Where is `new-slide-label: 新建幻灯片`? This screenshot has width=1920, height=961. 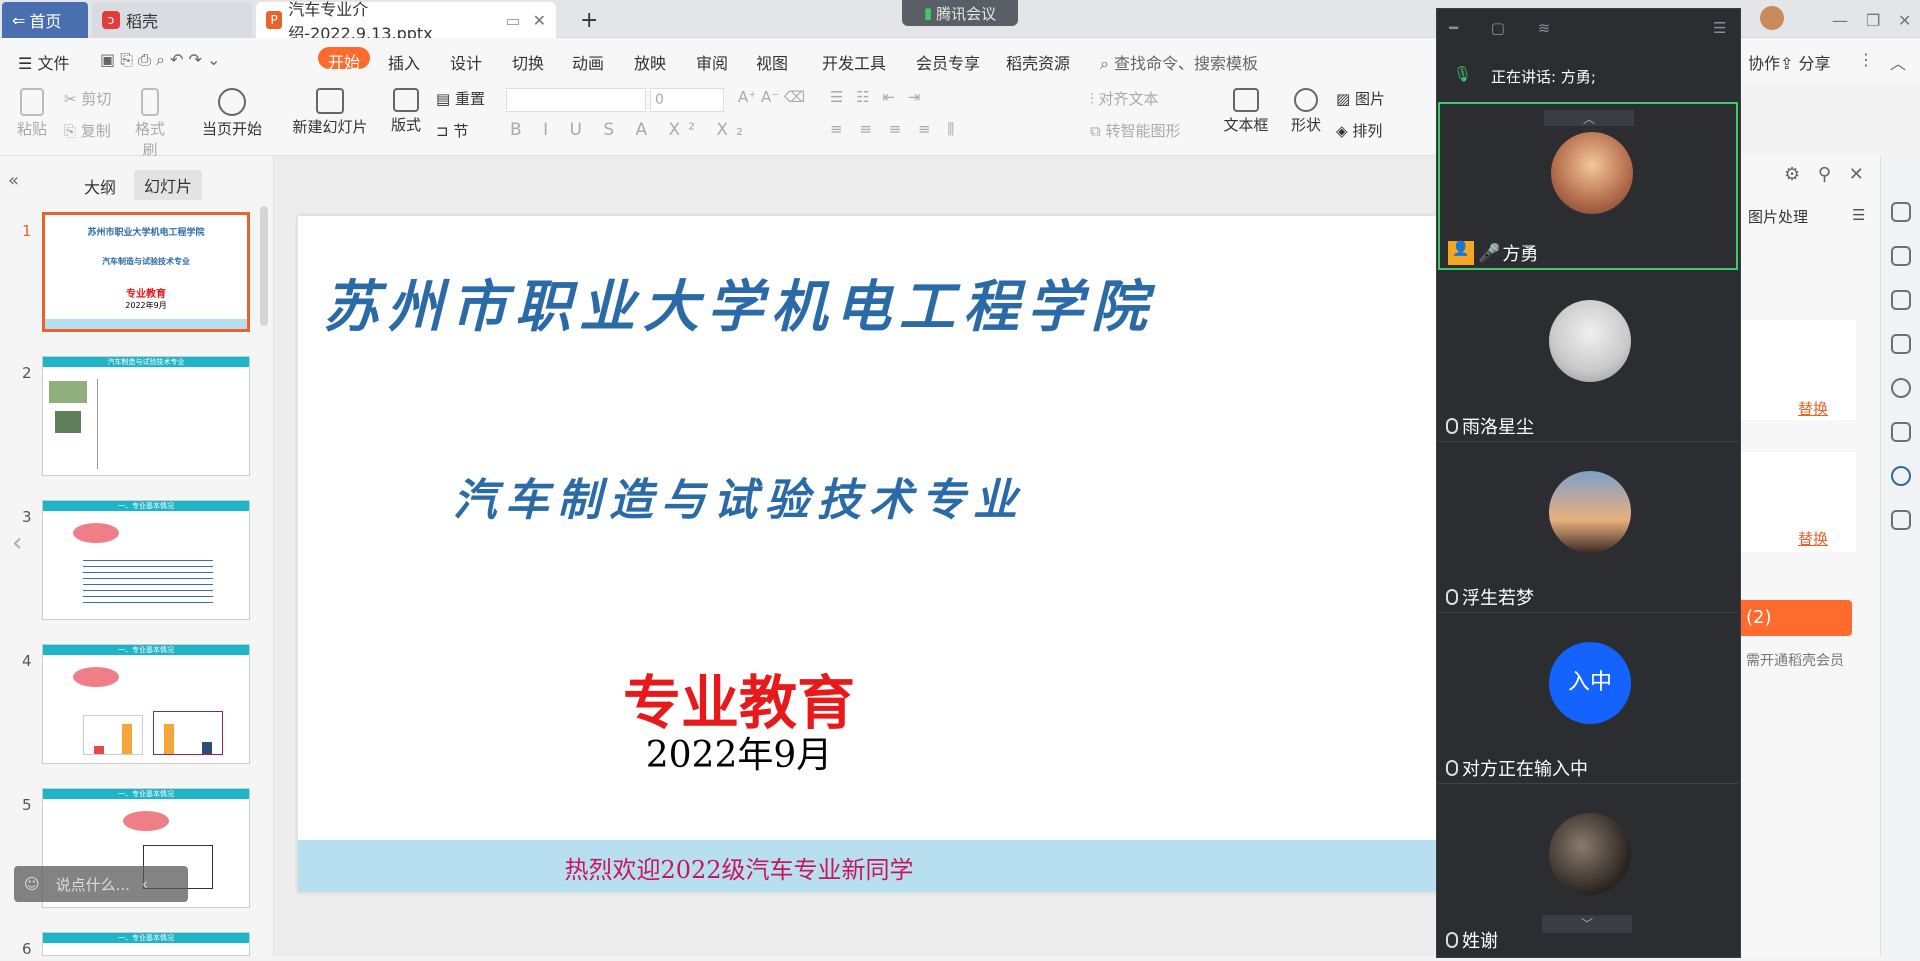 new-slide-label: 新建幻灯片 is located at coordinates (330, 127).